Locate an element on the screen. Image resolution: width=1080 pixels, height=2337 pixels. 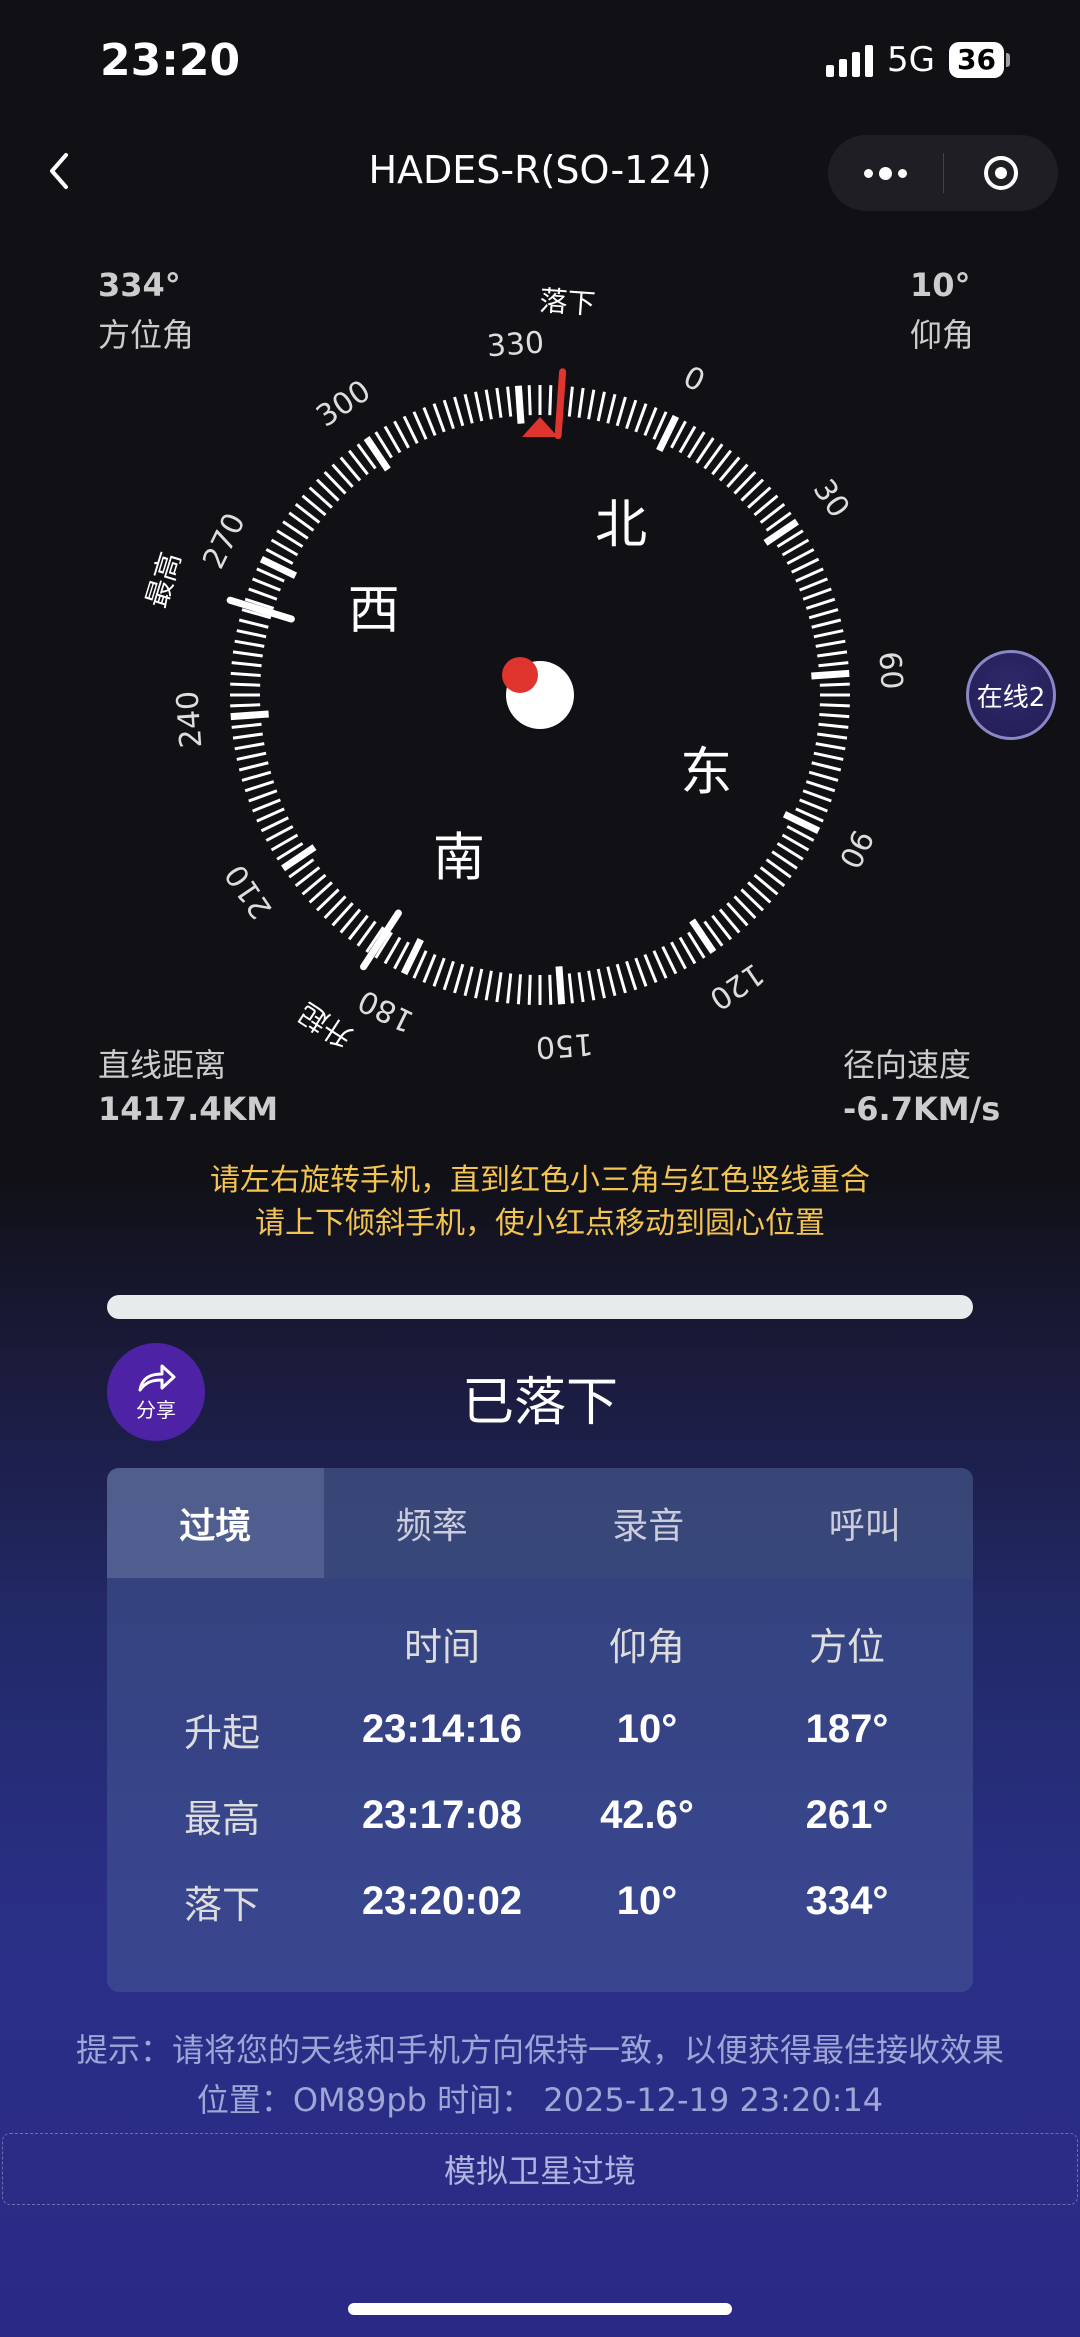
close-mini-program-button is located at coordinates (1001, 173).